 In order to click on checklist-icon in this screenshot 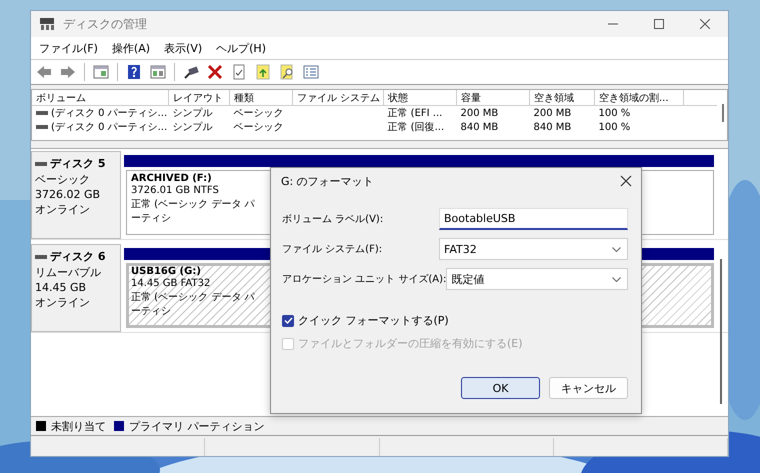, I will do `click(239, 72)`.